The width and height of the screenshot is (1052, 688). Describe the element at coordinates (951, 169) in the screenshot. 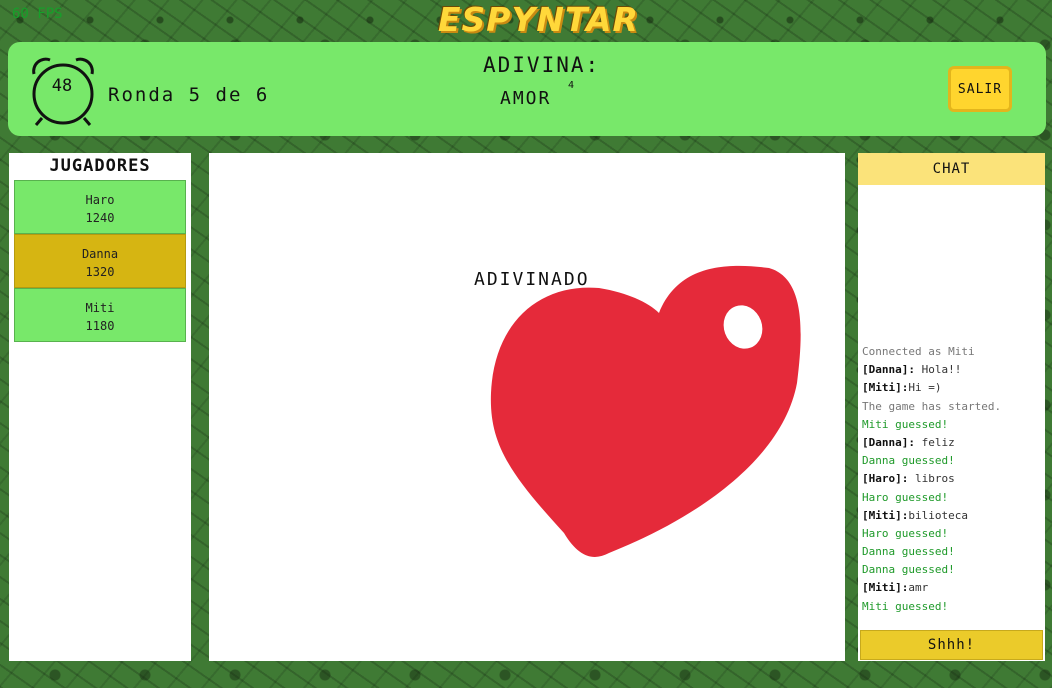

I see `chat-title: CHAT` at that location.